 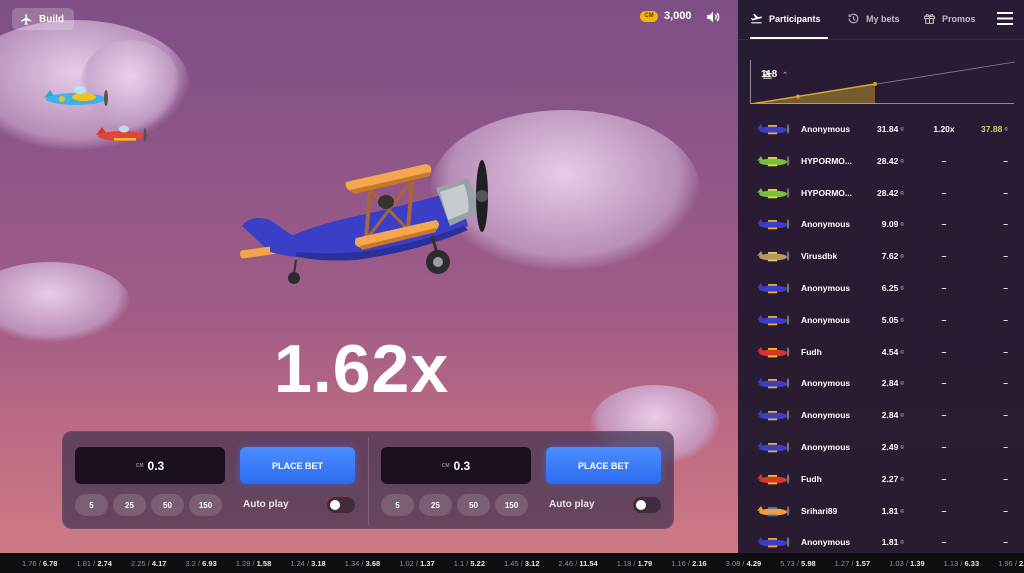 What do you see at coordinates (881, 288) in the screenshot?
I see `participant-row: Anonymous 6.25 © – –` at bounding box center [881, 288].